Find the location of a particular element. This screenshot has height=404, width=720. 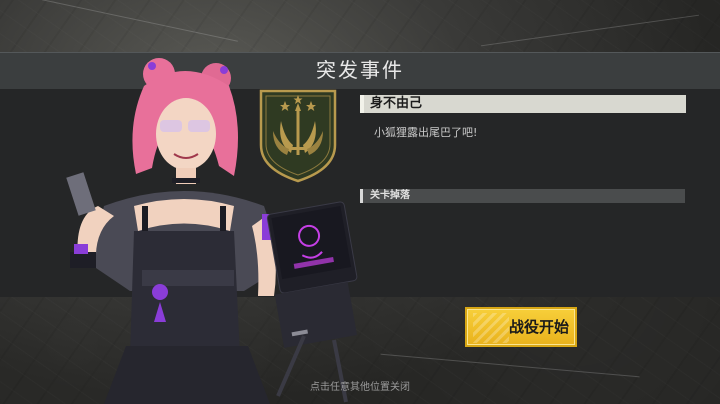

start-battle-button: 战役开始 is located at coordinates (521, 327).